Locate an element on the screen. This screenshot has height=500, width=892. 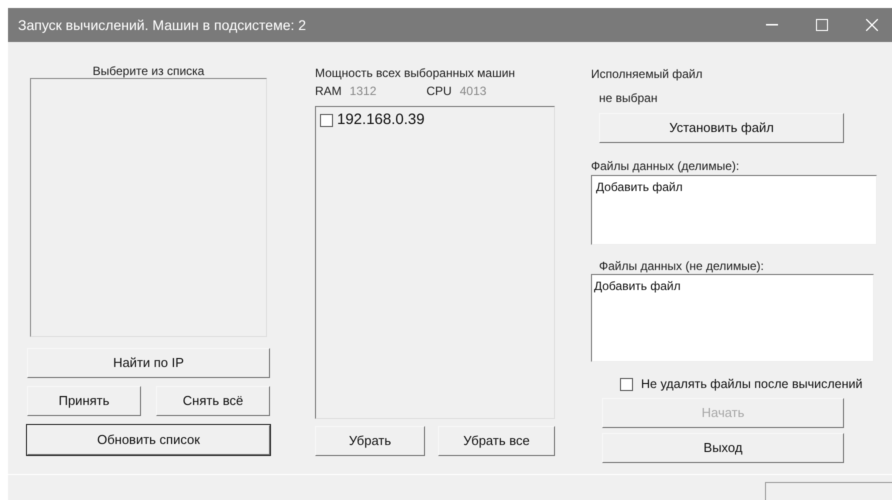
minimize-icon is located at coordinates (772, 25).